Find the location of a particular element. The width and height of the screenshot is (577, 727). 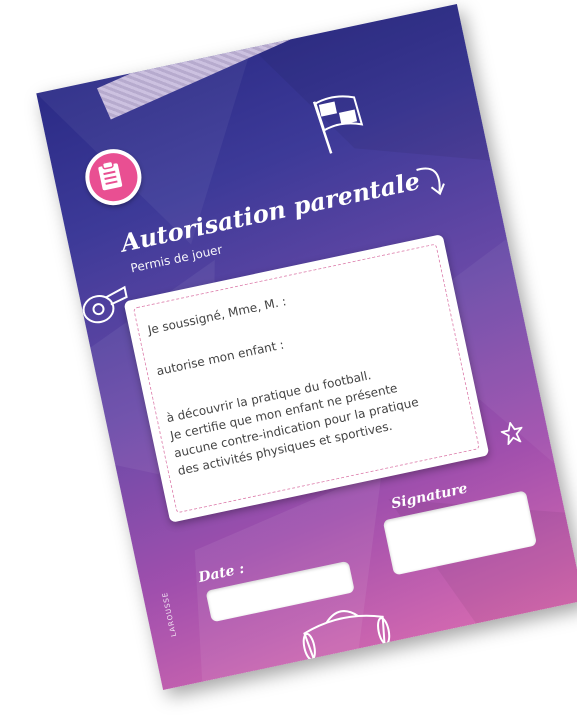

star-icon is located at coordinates (511, 433).